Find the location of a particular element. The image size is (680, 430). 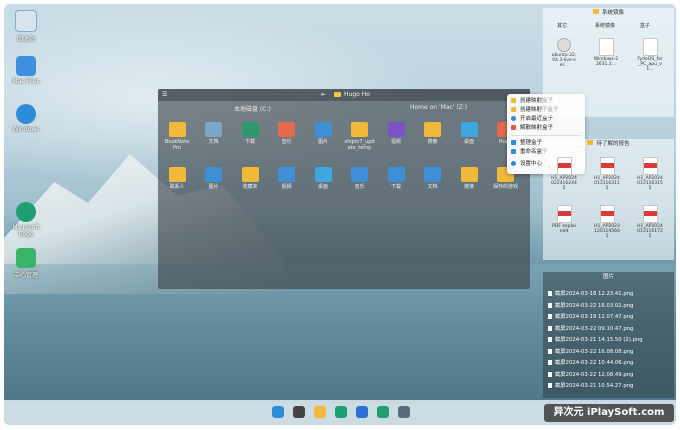

pdf-file-item: H1_AP20240131161725 is located at coordinates (650, 222).